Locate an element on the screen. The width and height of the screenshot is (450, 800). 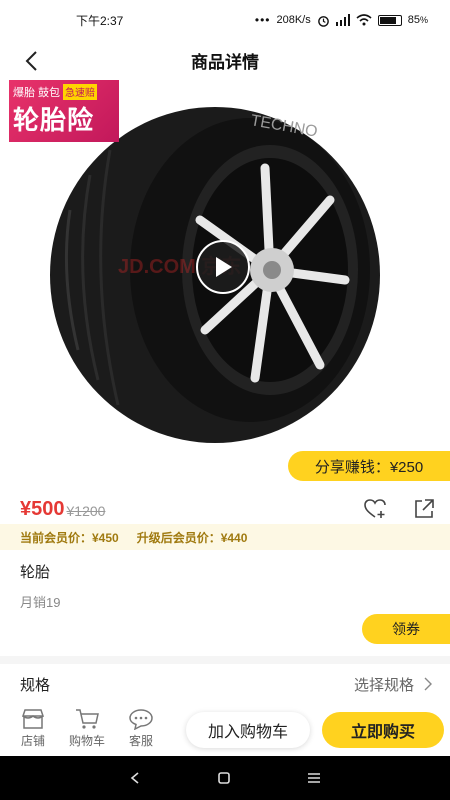
upgrade-member-price: 升级后会员价：¥440 is located at coordinates (192, 537).